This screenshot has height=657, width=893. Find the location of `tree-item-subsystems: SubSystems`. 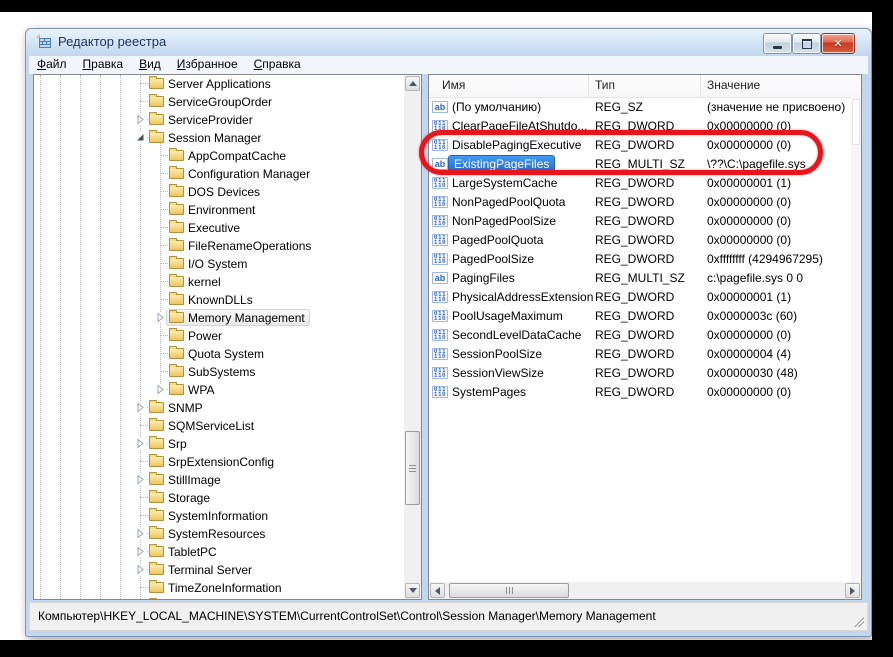

tree-item-subsystems: SubSystems is located at coordinates (213, 371).